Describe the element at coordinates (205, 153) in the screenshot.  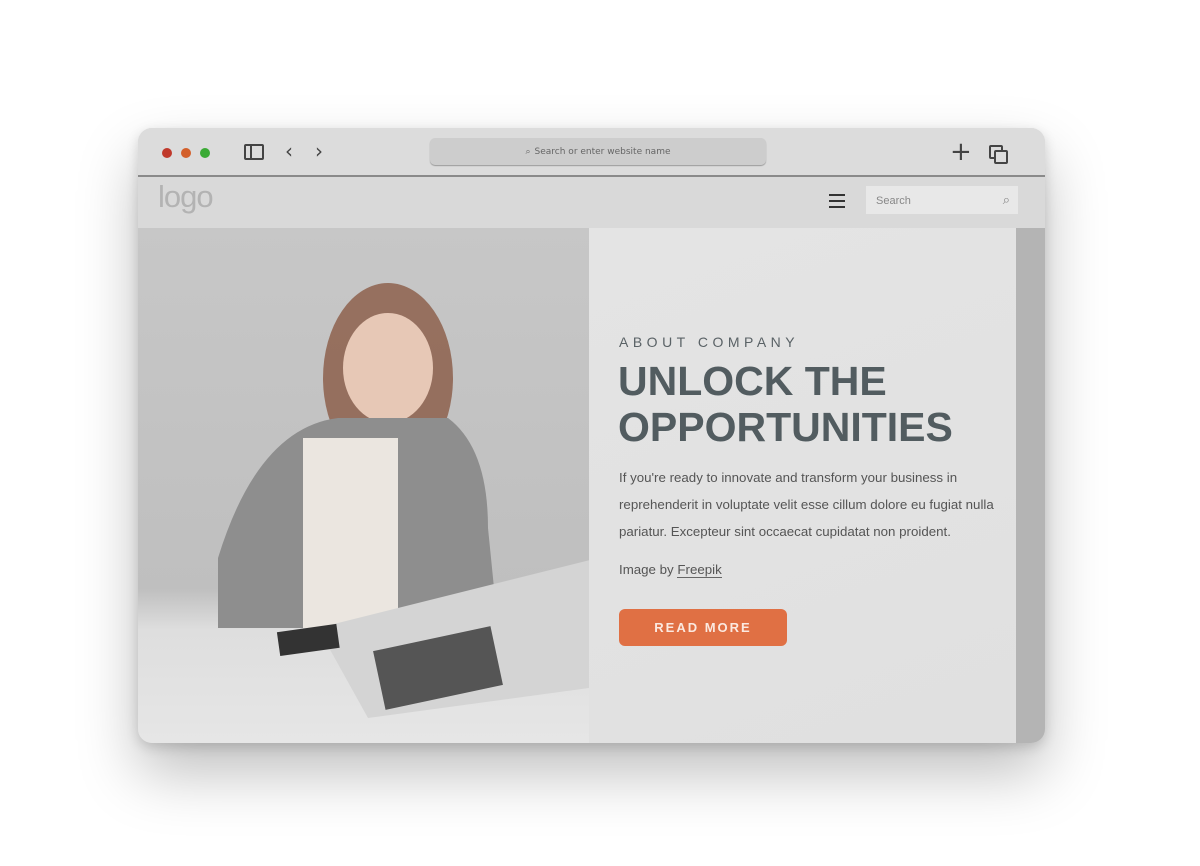
I see `maximize-window-button` at that location.